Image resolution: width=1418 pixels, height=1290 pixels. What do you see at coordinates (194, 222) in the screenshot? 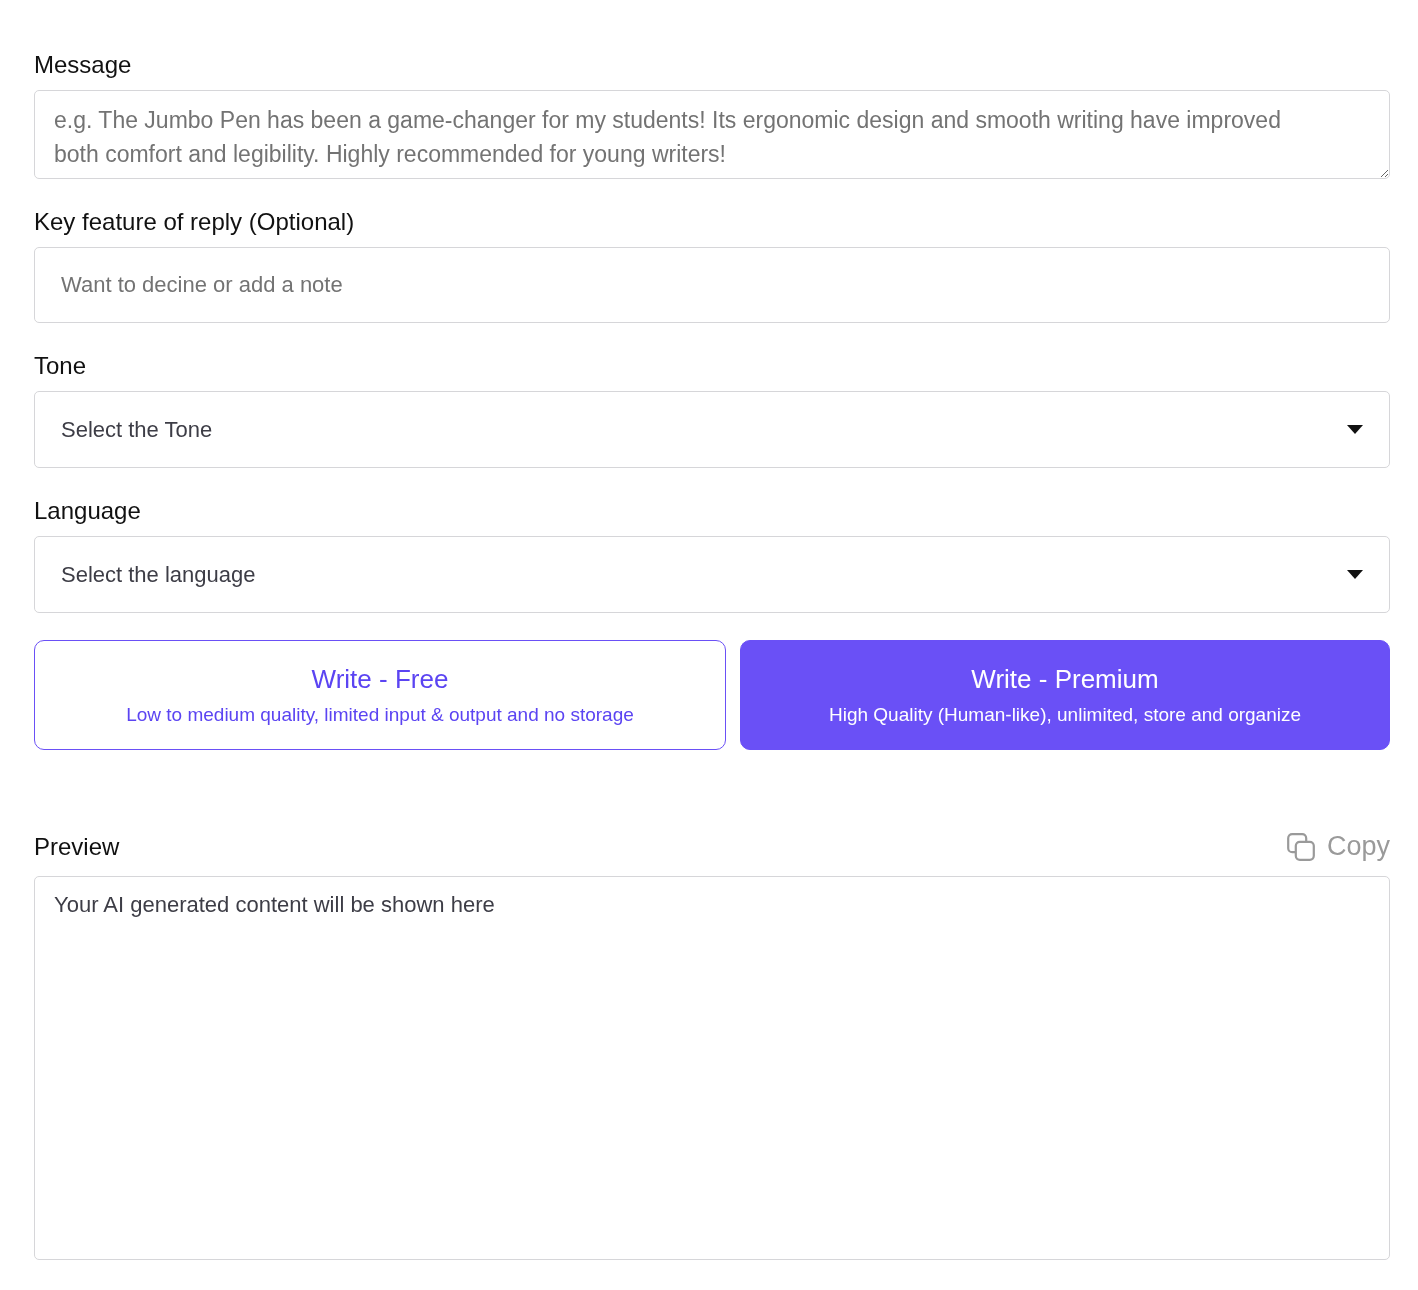
I see `field-label: Key feature of reply (Optional)` at bounding box center [194, 222].